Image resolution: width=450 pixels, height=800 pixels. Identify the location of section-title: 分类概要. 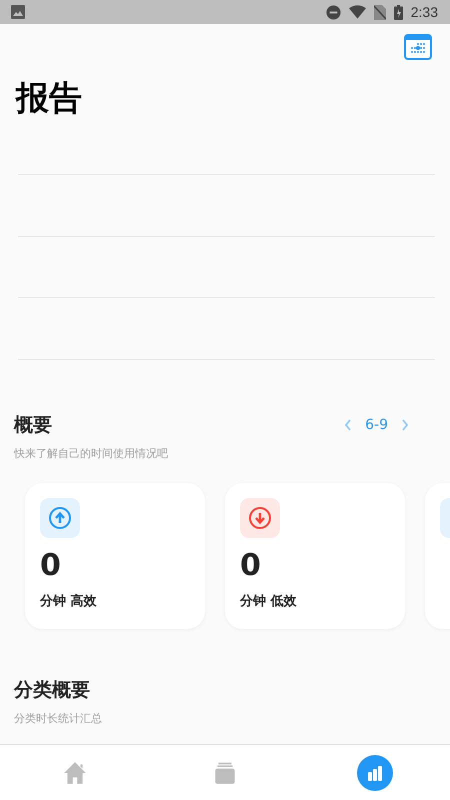
(52, 690).